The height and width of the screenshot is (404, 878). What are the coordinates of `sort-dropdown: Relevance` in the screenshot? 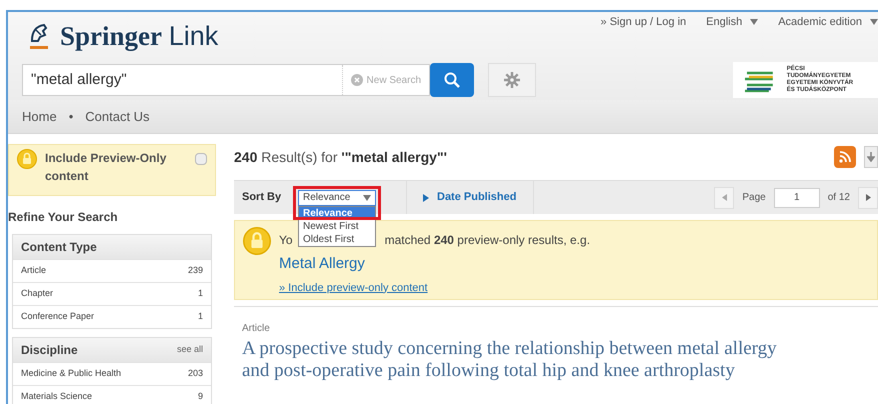 It's located at (337, 198).